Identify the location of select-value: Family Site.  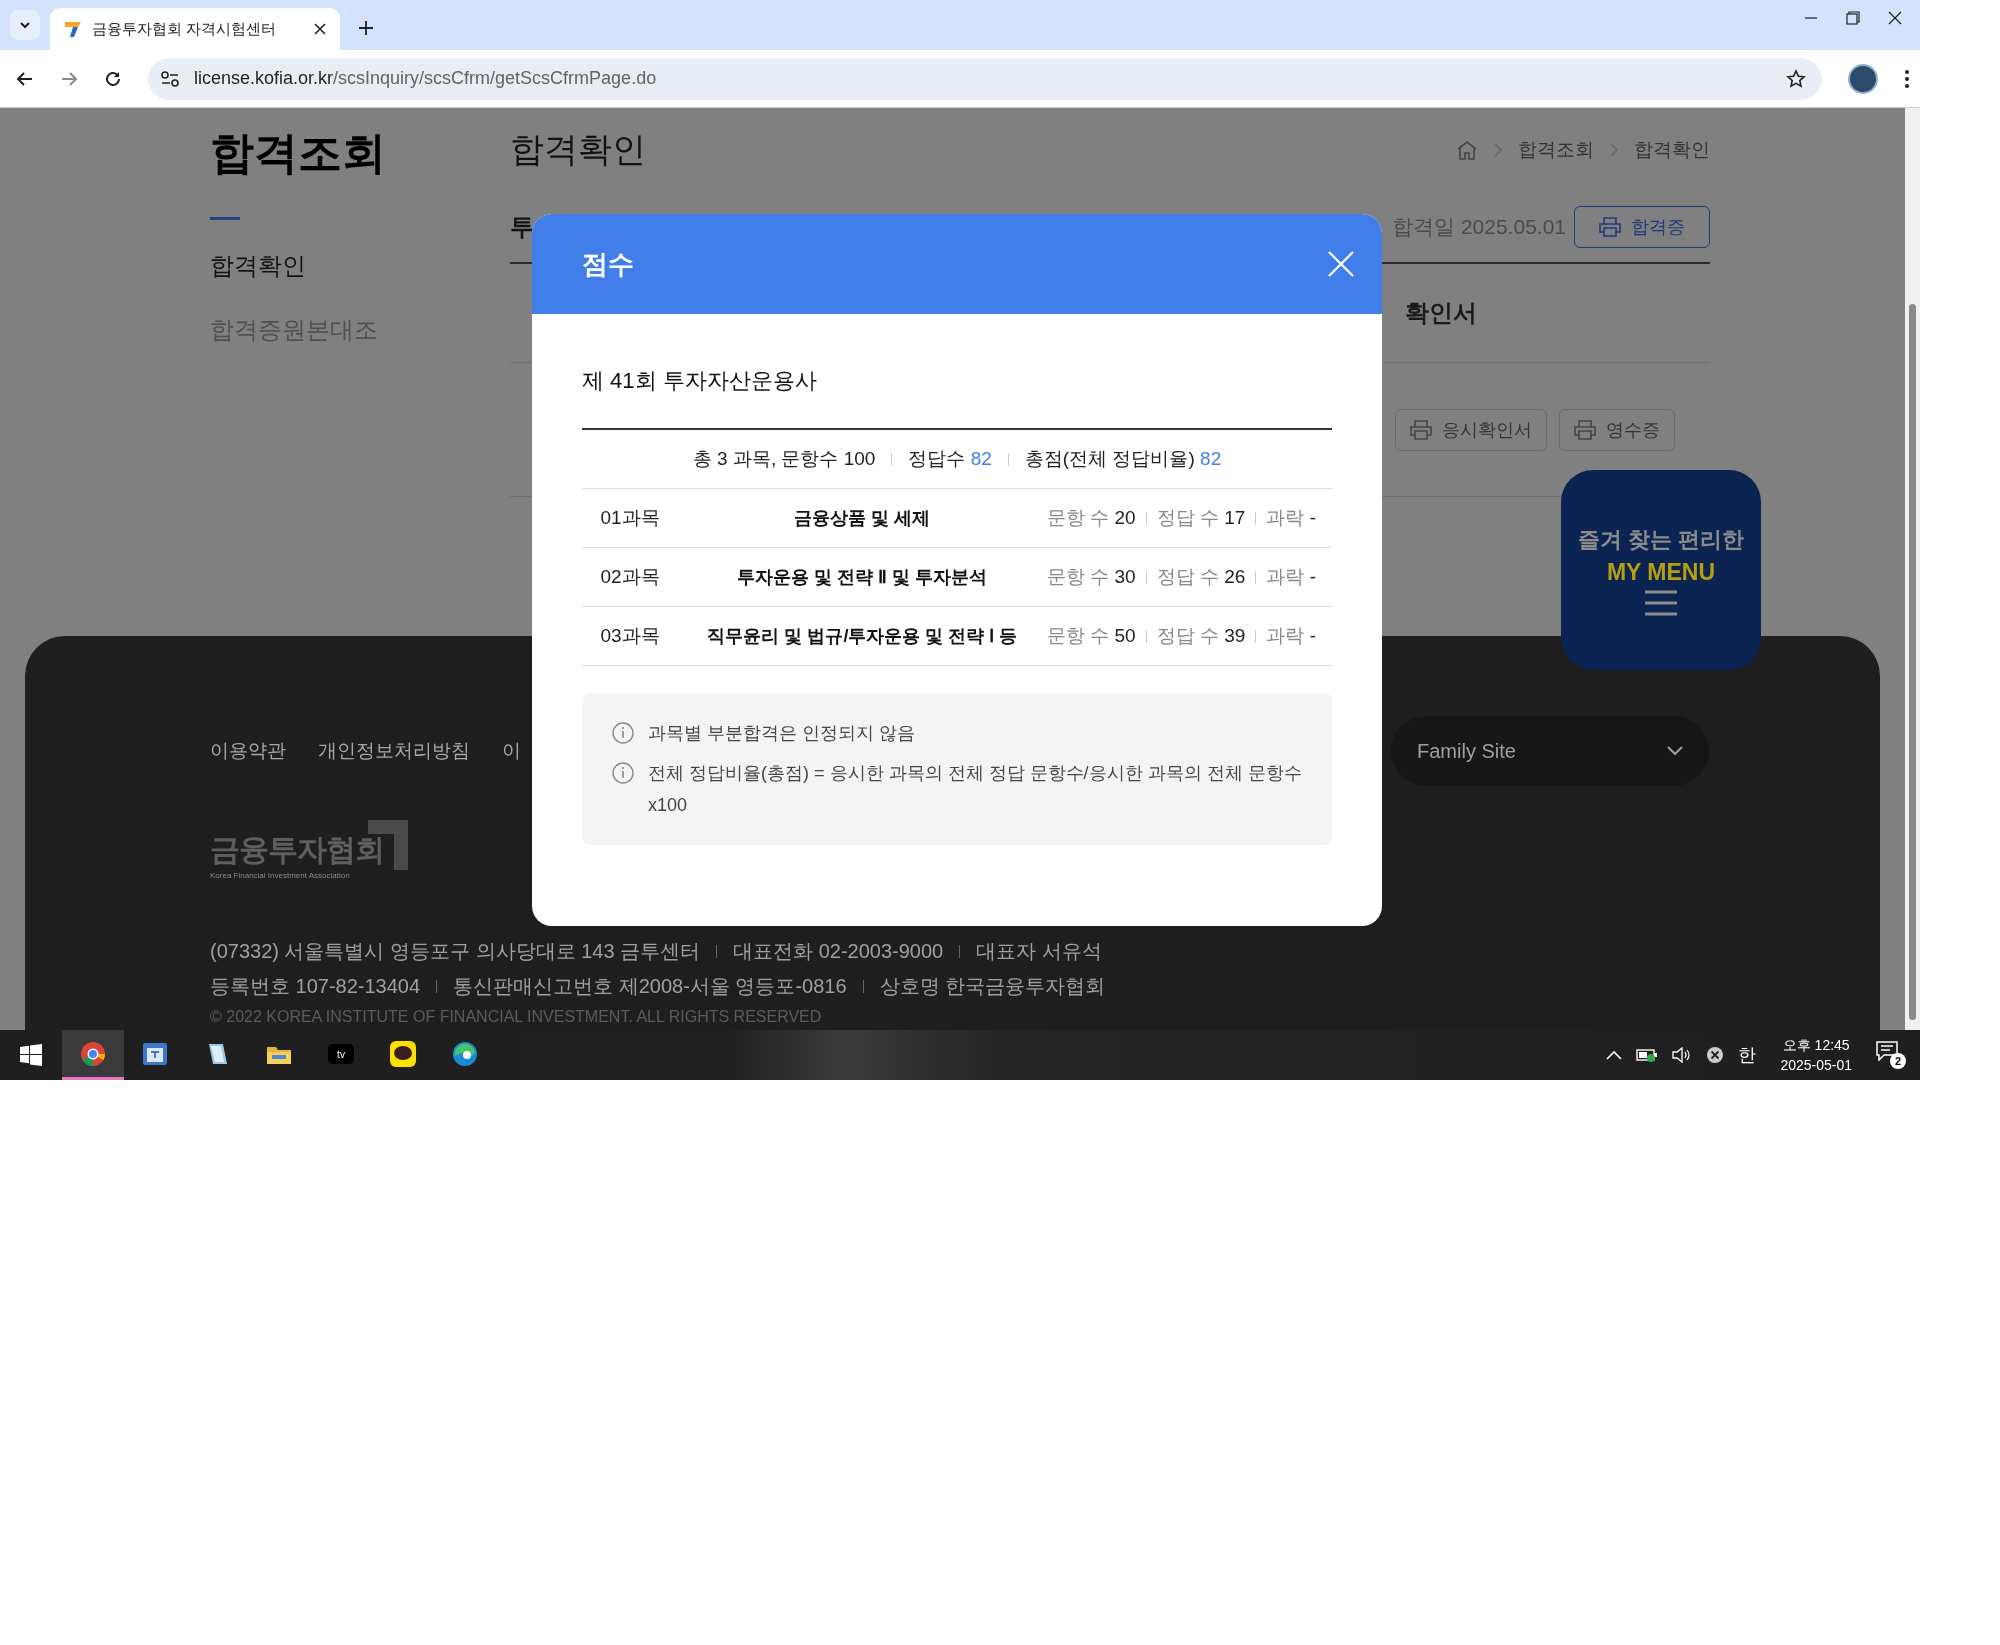
(1466, 751).